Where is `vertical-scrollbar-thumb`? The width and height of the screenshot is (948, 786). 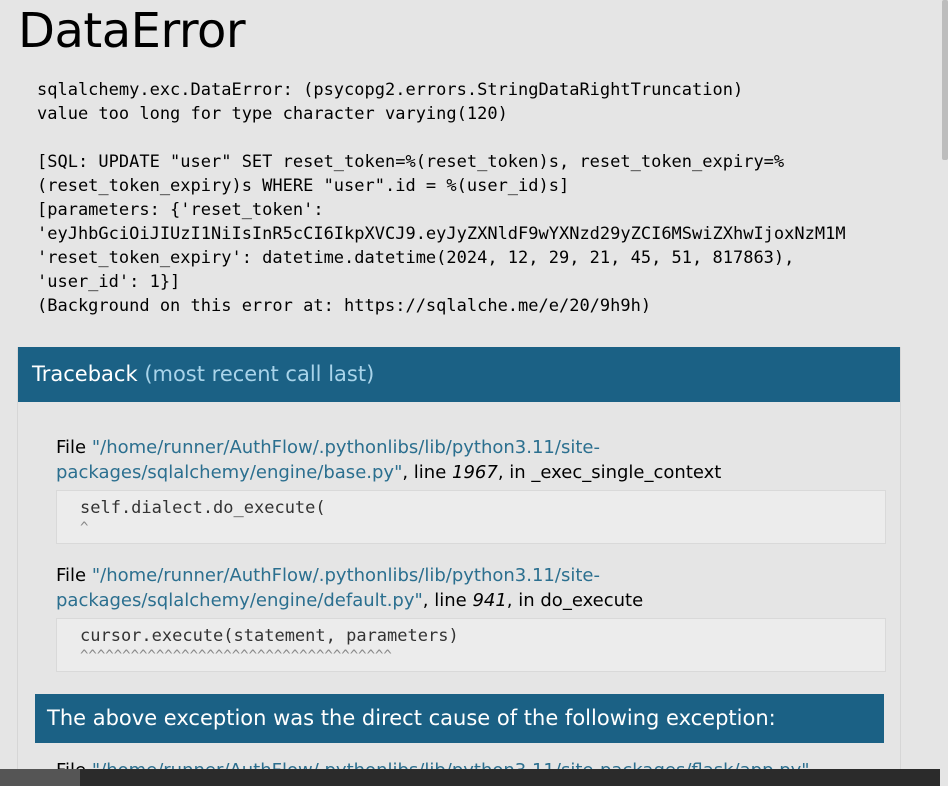
vertical-scrollbar-thumb is located at coordinates (945, 80).